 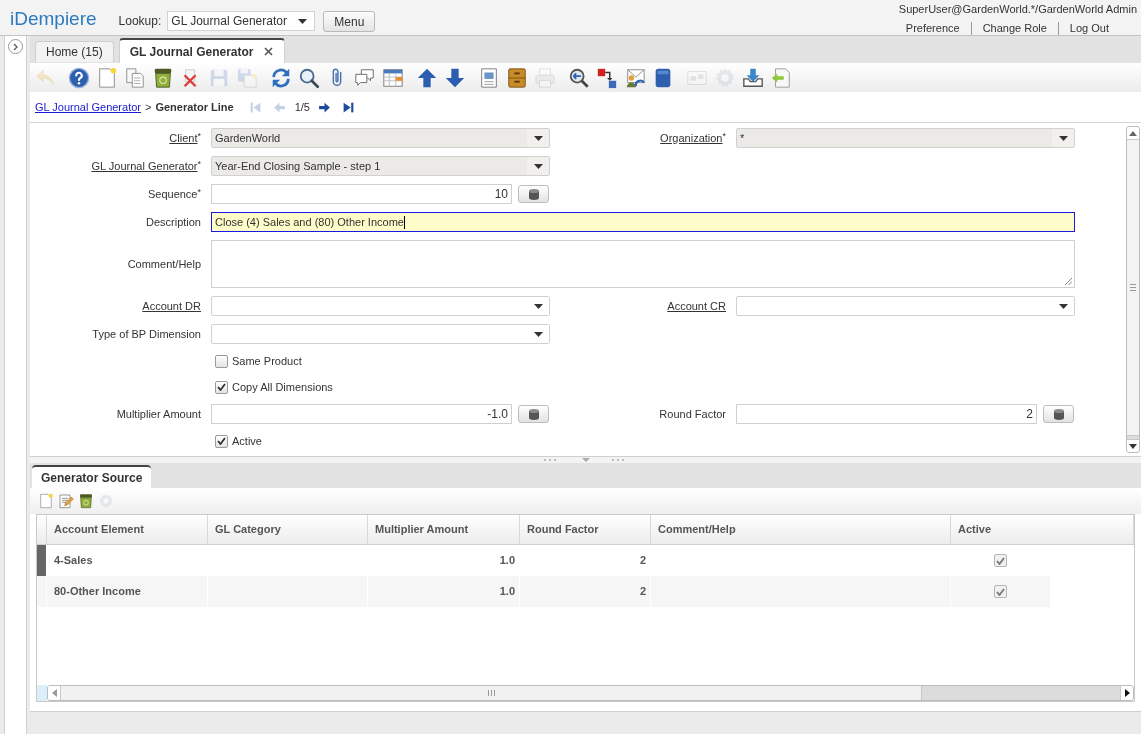 What do you see at coordinates (185, 138) in the screenshot?
I see `field-link: Client$^{*}$` at bounding box center [185, 138].